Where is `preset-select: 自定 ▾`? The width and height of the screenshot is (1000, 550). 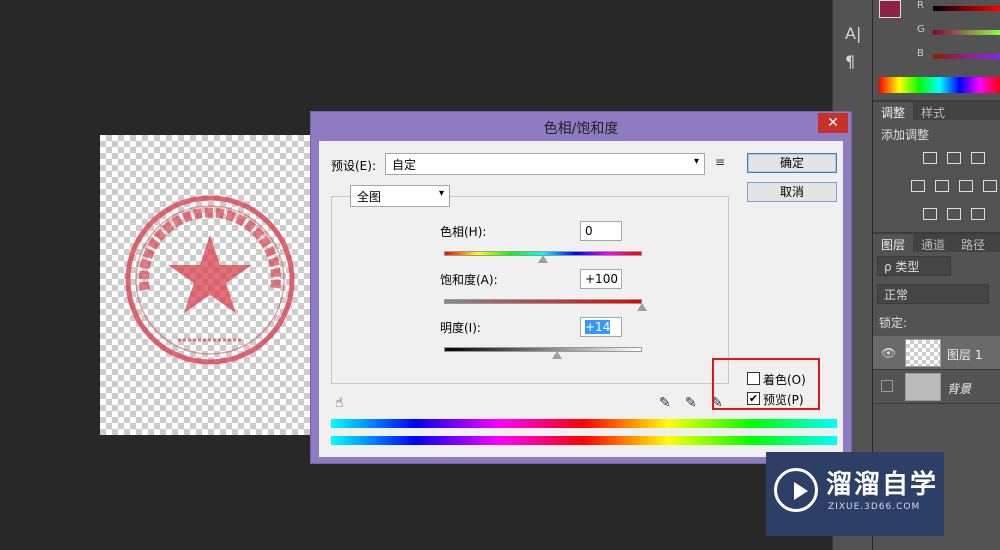 preset-select: 自定 ▾ is located at coordinates (545, 164).